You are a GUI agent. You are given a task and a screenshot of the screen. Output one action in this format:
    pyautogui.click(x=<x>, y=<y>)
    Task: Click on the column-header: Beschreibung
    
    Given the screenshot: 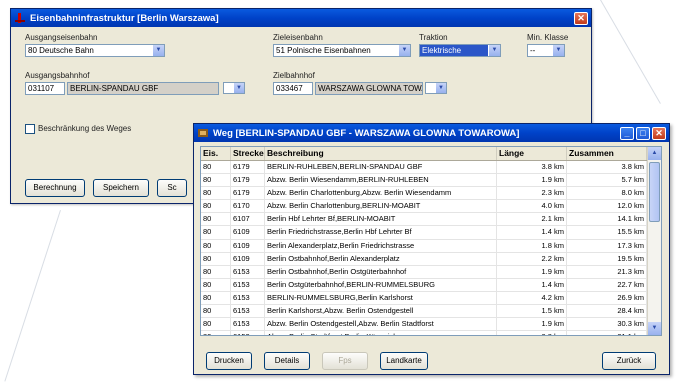 What is the action you would take?
    pyautogui.click(x=381, y=153)
    